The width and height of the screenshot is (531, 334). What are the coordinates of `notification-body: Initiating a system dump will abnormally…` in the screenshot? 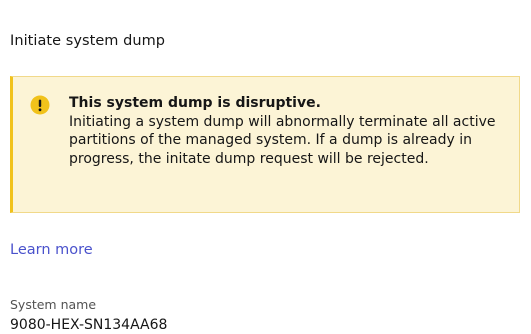 It's located at (282, 140).